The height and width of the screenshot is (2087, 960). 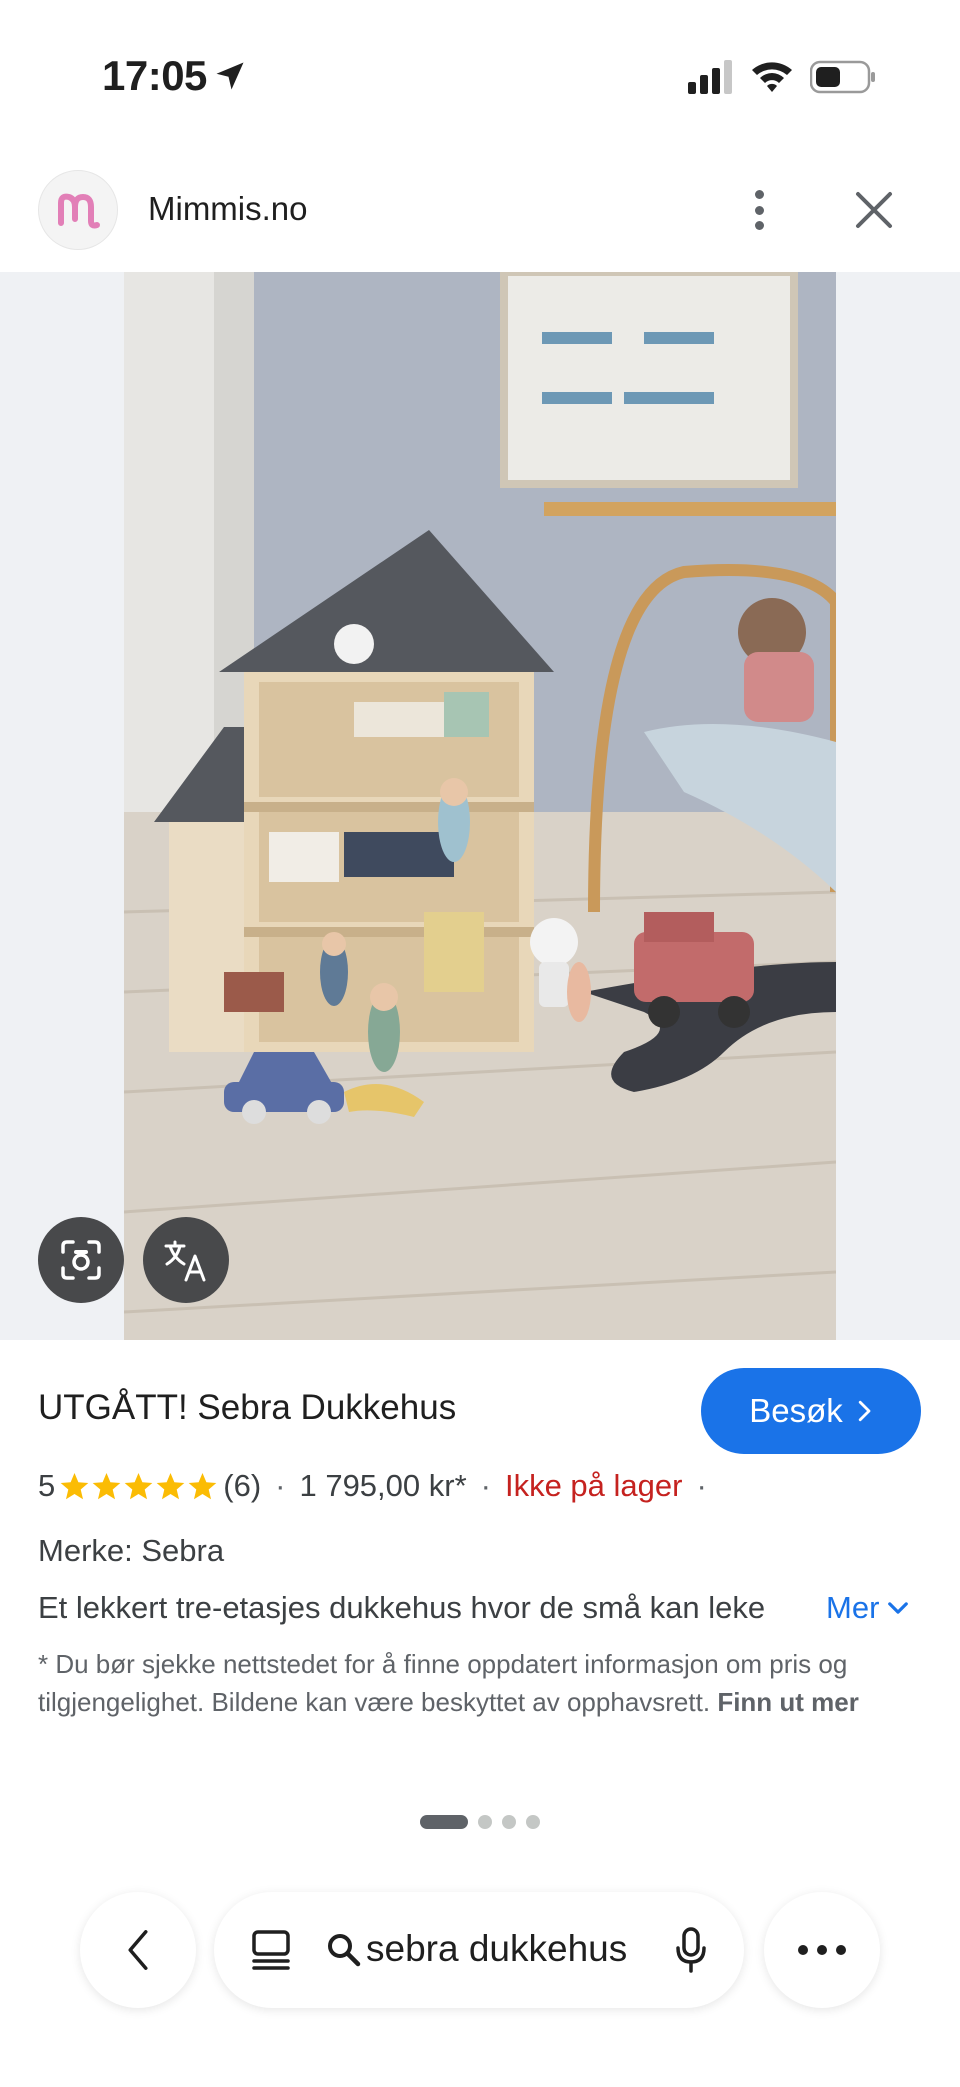 I want to click on lens-icon, so click(x=81, y=1260).